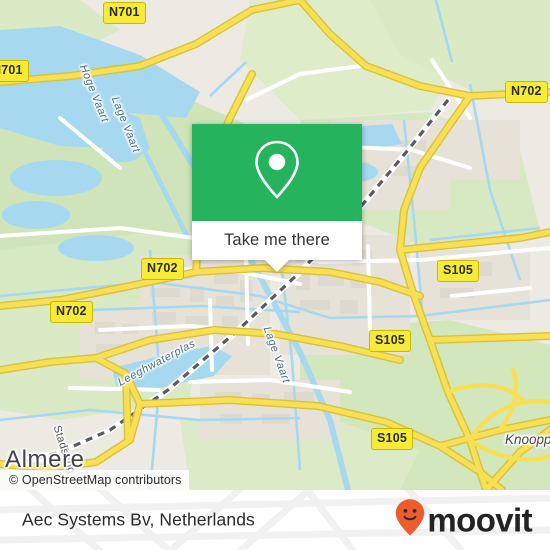 This screenshot has height=550, width=550. What do you see at coordinates (71, 312) in the screenshot?
I see `road-shield-n702-west: N702` at bounding box center [71, 312].